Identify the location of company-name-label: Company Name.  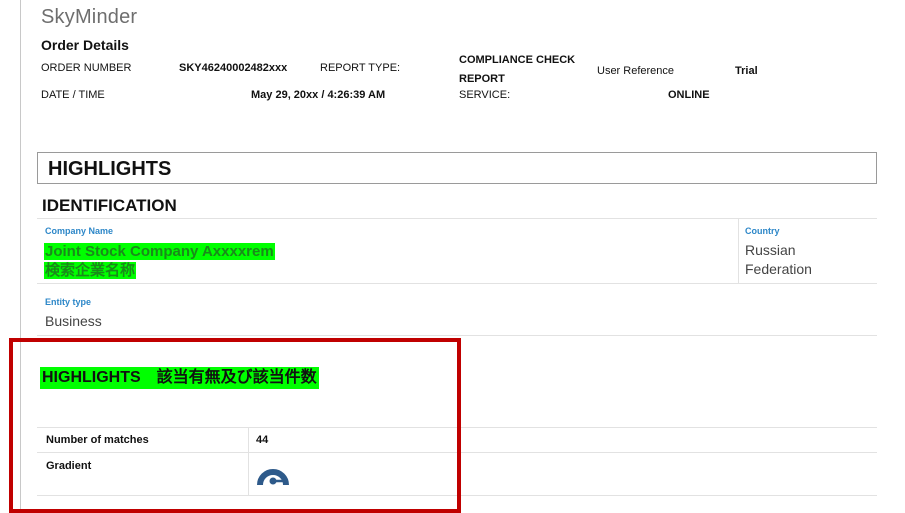
(79, 231).